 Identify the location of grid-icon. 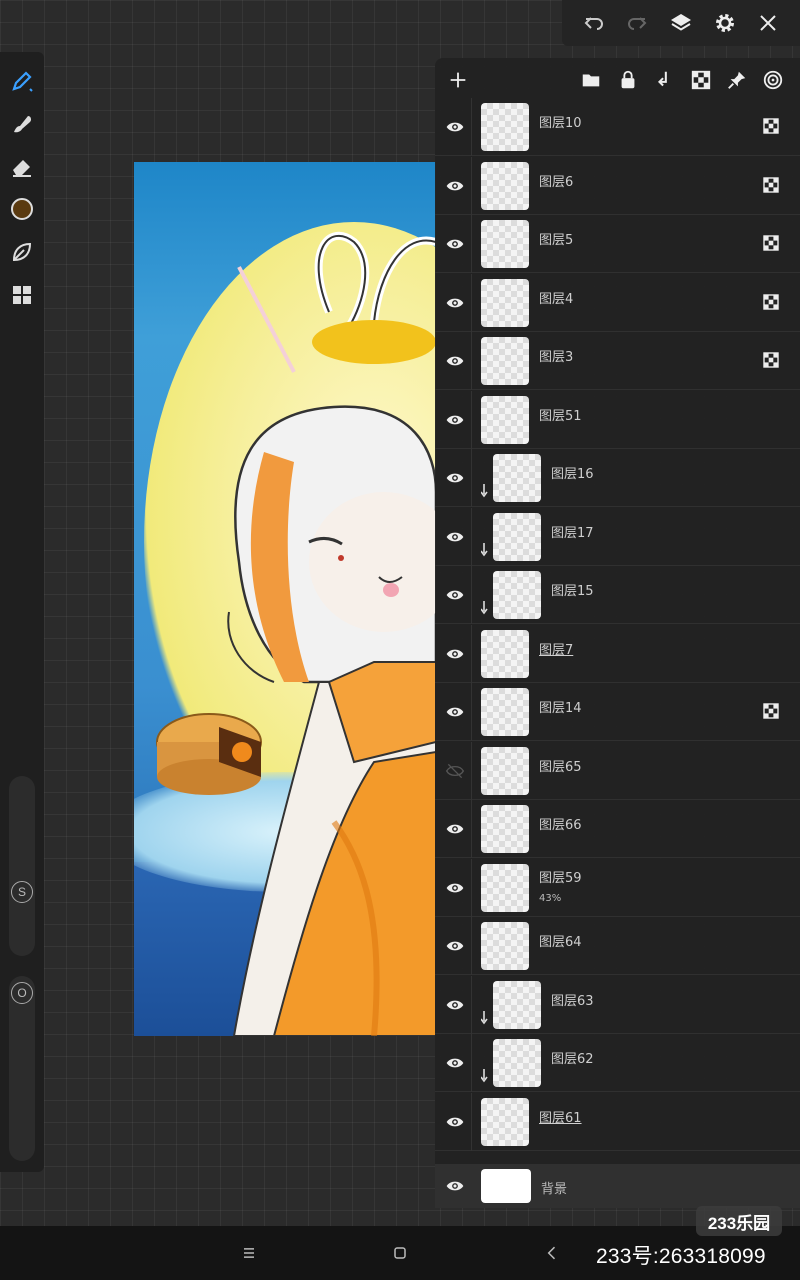
(22, 295).